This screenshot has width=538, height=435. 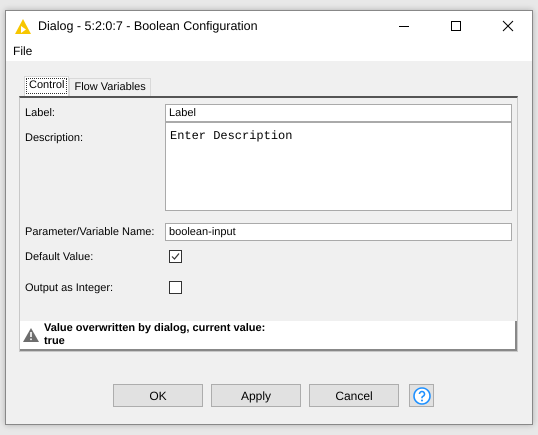 What do you see at coordinates (23, 26) in the screenshot?
I see `triangle-logo-icon` at bounding box center [23, 26].